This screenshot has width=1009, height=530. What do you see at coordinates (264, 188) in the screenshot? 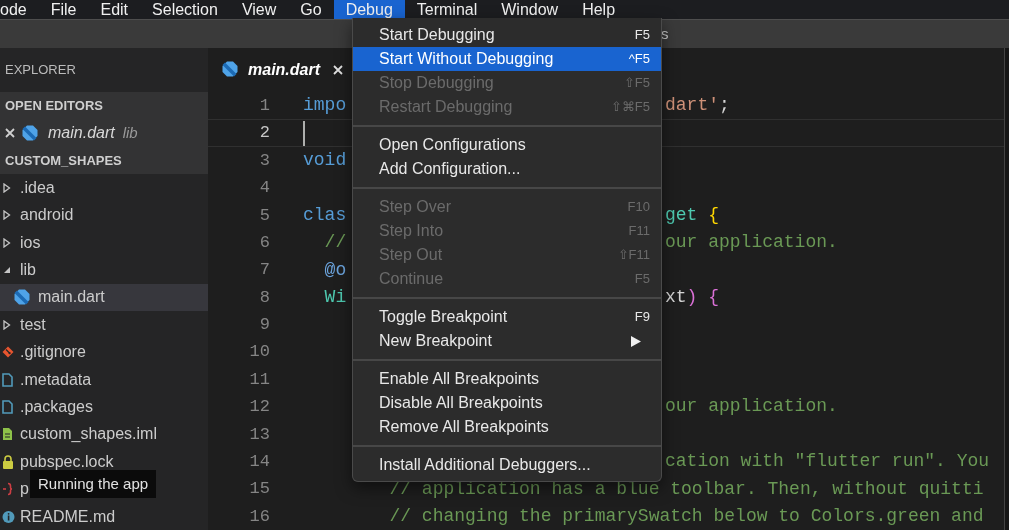
I see `line-number: 4` at bounding box center [264, 188].